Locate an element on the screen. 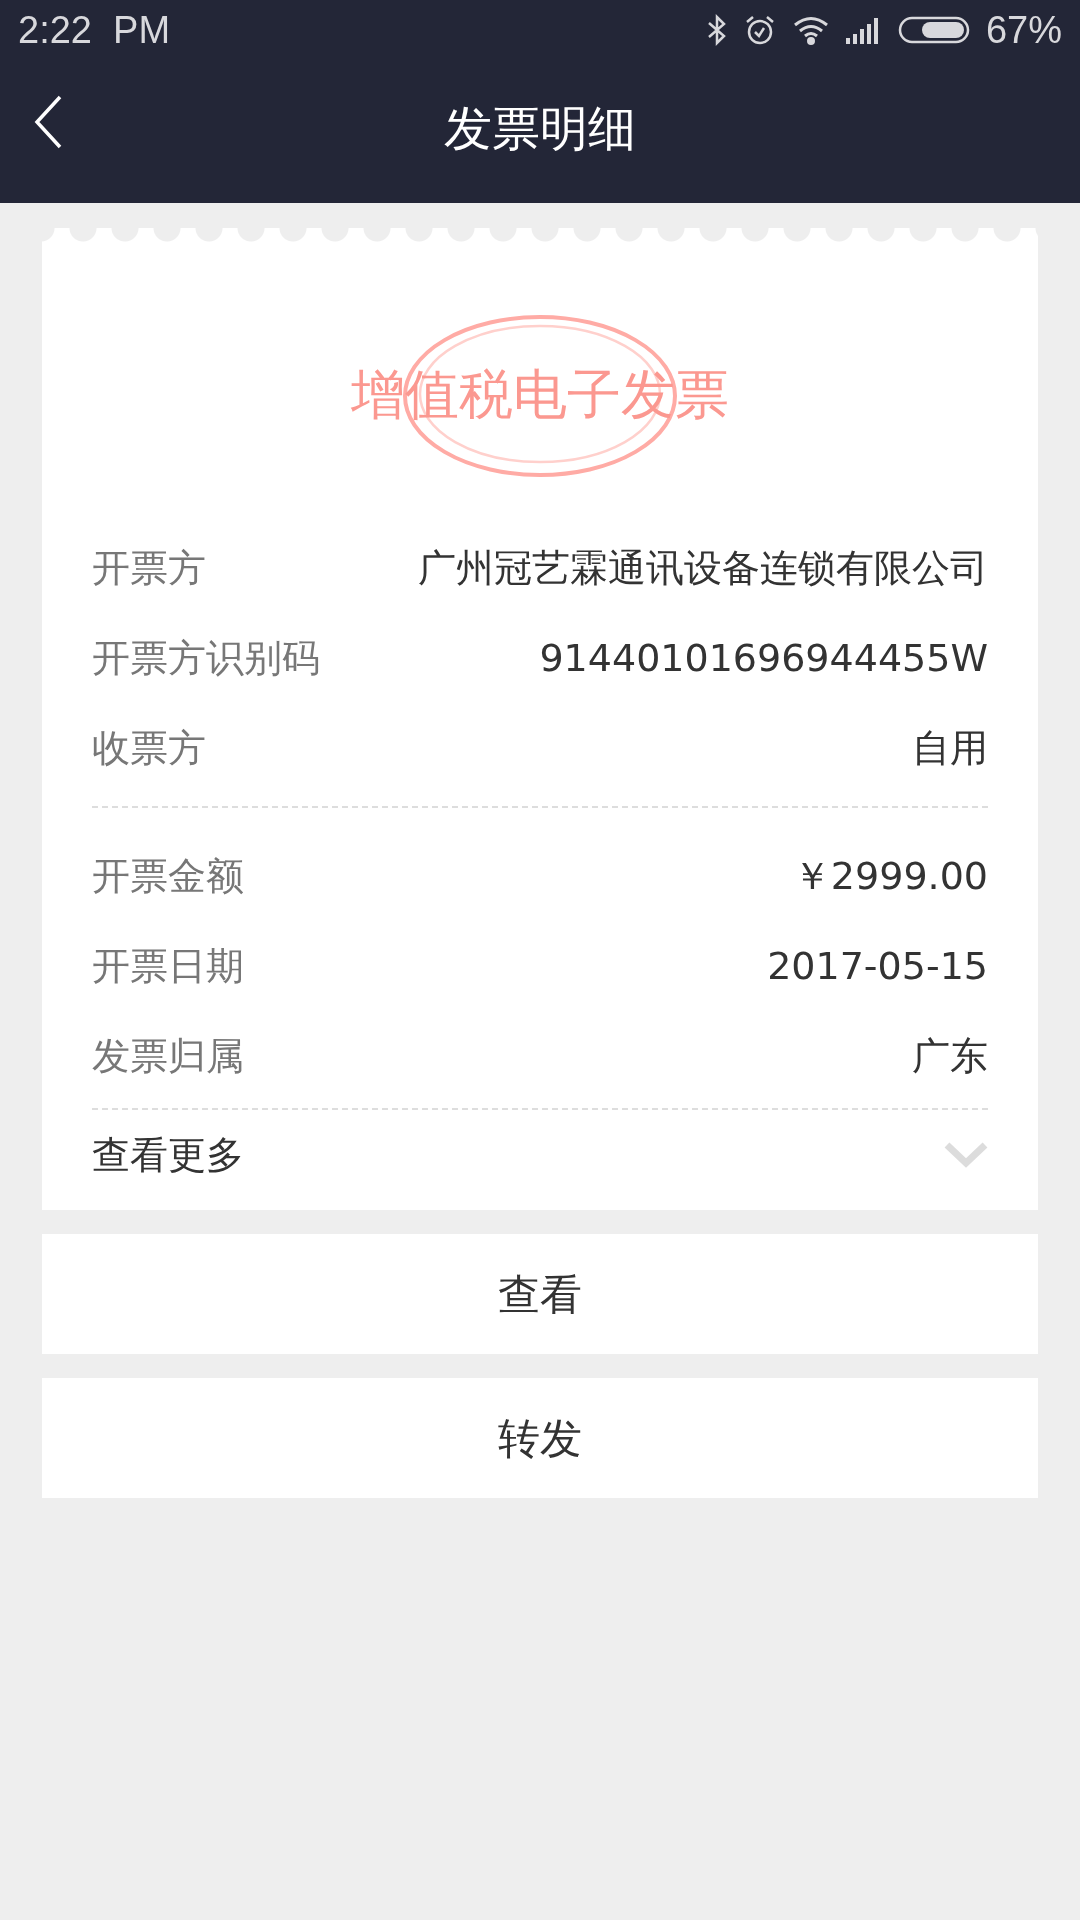 This screenshot has height=1920, width=1080. action-button: 查看 is located at coordinates (540, 1294).